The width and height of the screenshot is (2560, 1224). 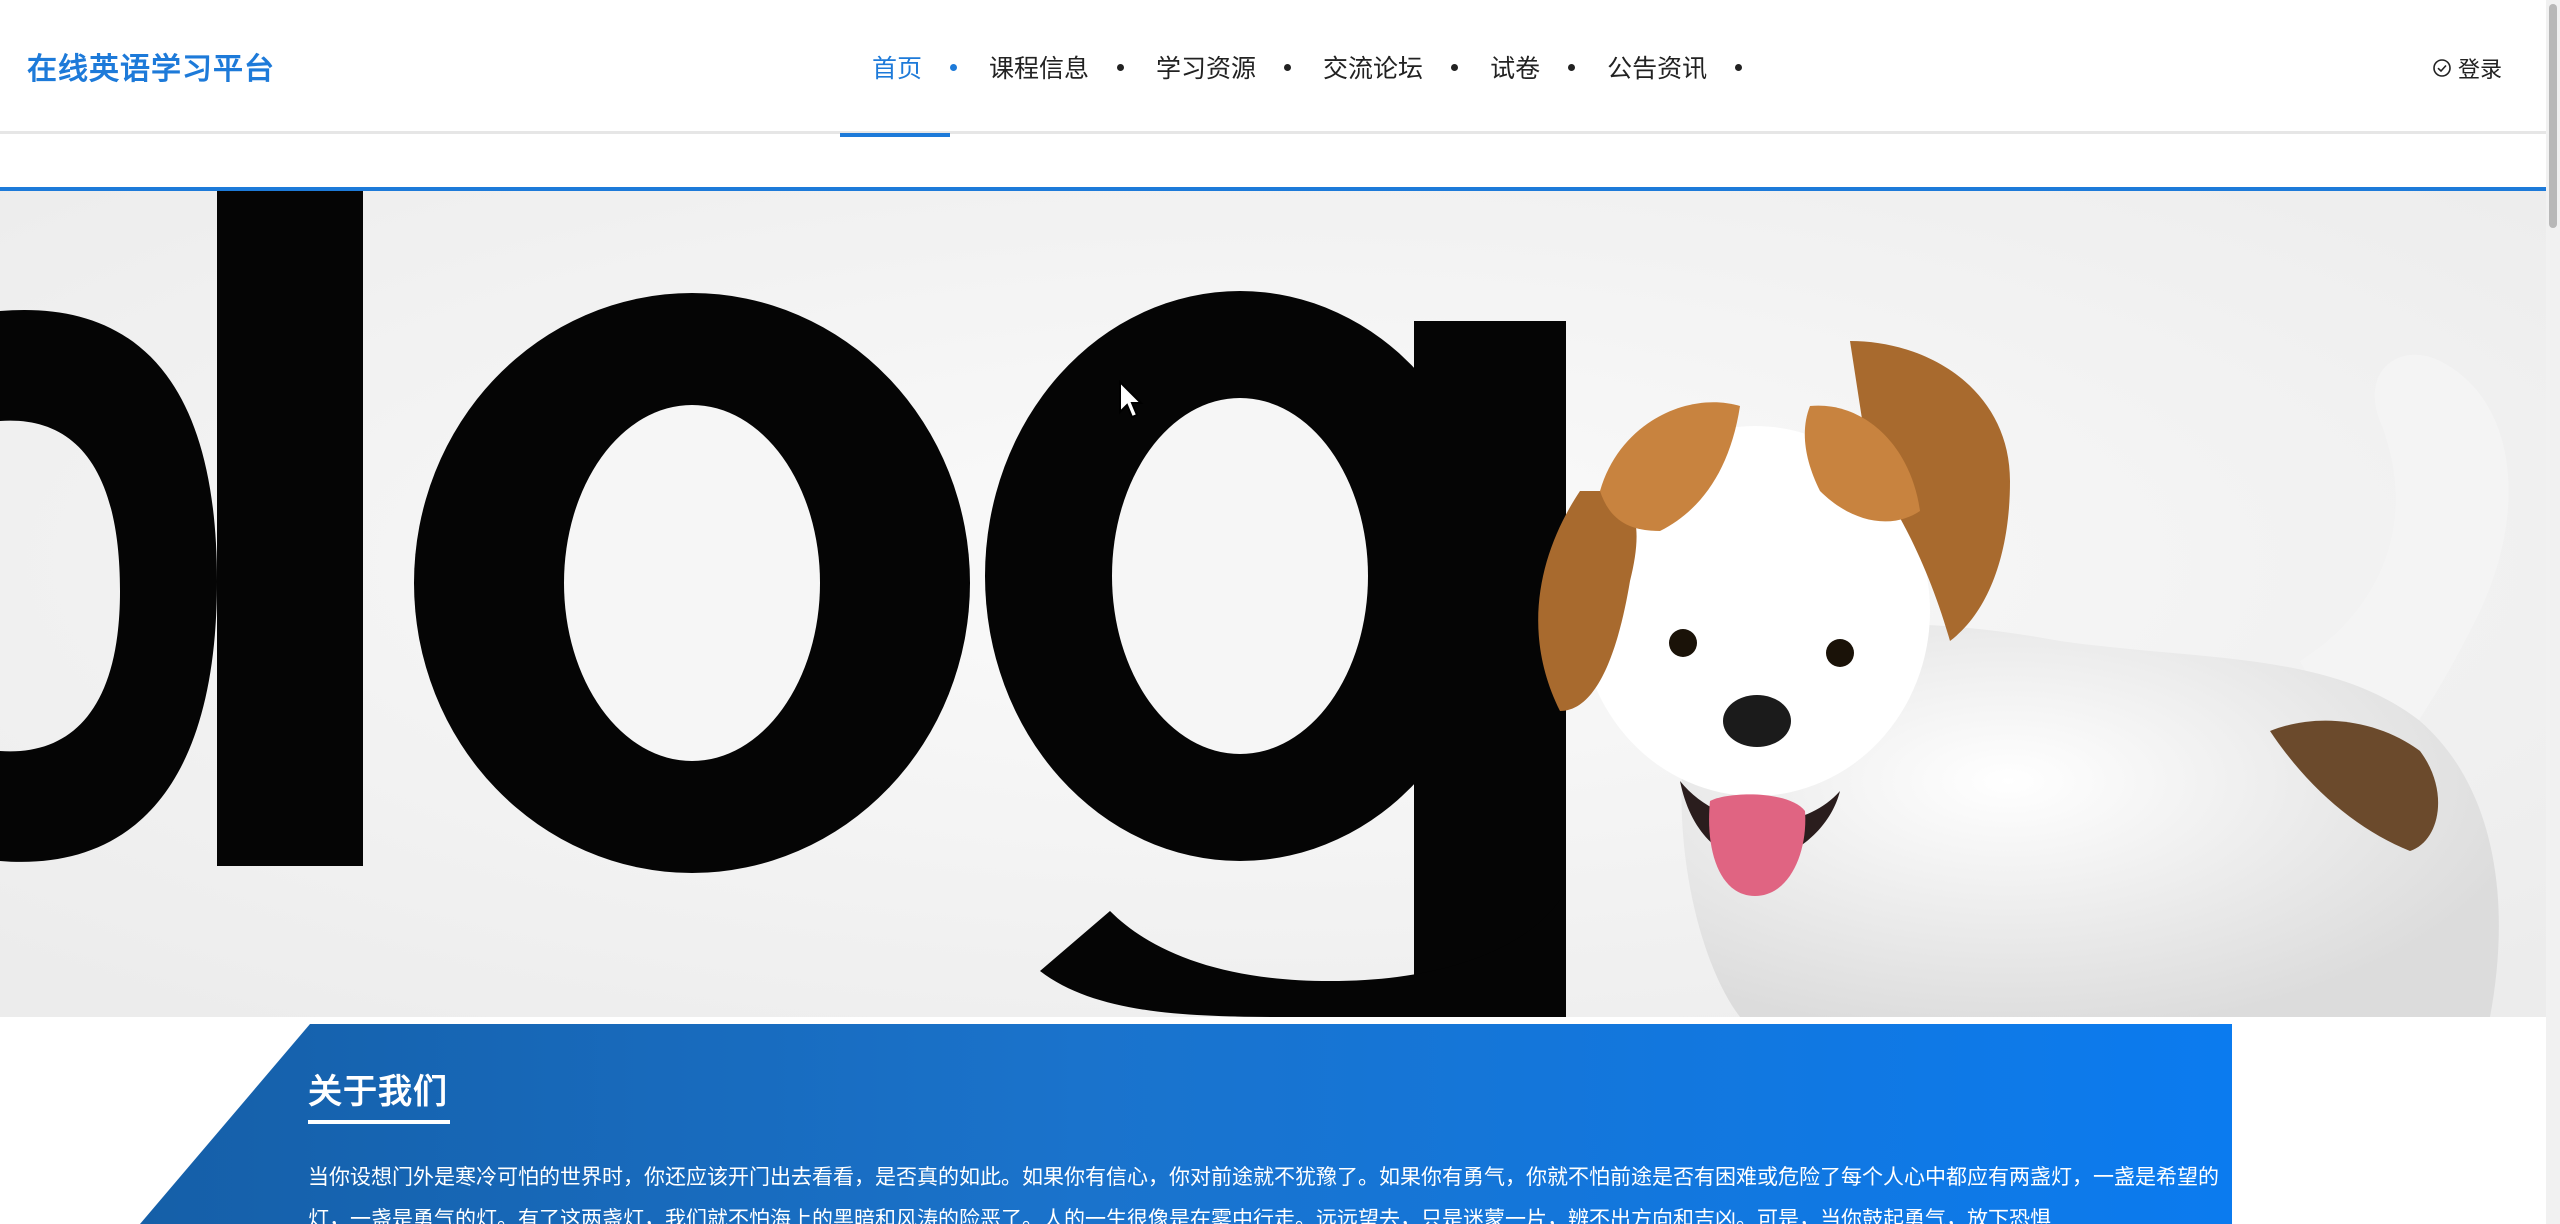 I want to click on nav-item-label: 交流论坛, so click(x=1373, y=68).